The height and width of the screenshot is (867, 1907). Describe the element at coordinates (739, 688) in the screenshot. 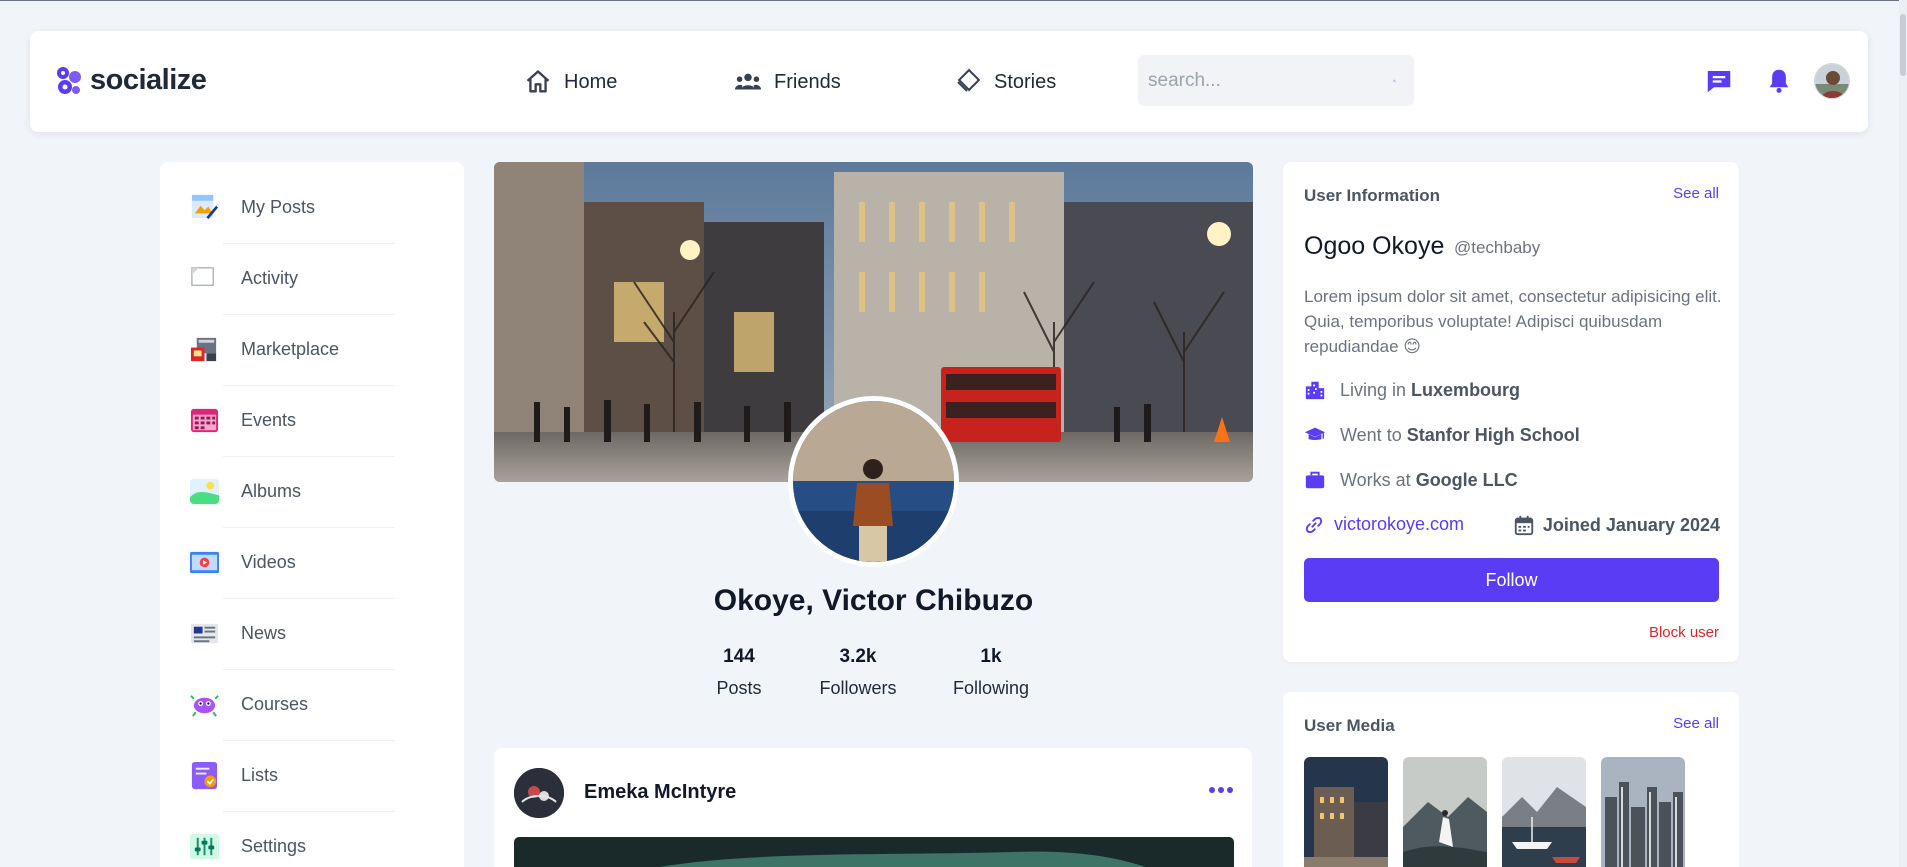

I see `stat-label: Posts` at that location.